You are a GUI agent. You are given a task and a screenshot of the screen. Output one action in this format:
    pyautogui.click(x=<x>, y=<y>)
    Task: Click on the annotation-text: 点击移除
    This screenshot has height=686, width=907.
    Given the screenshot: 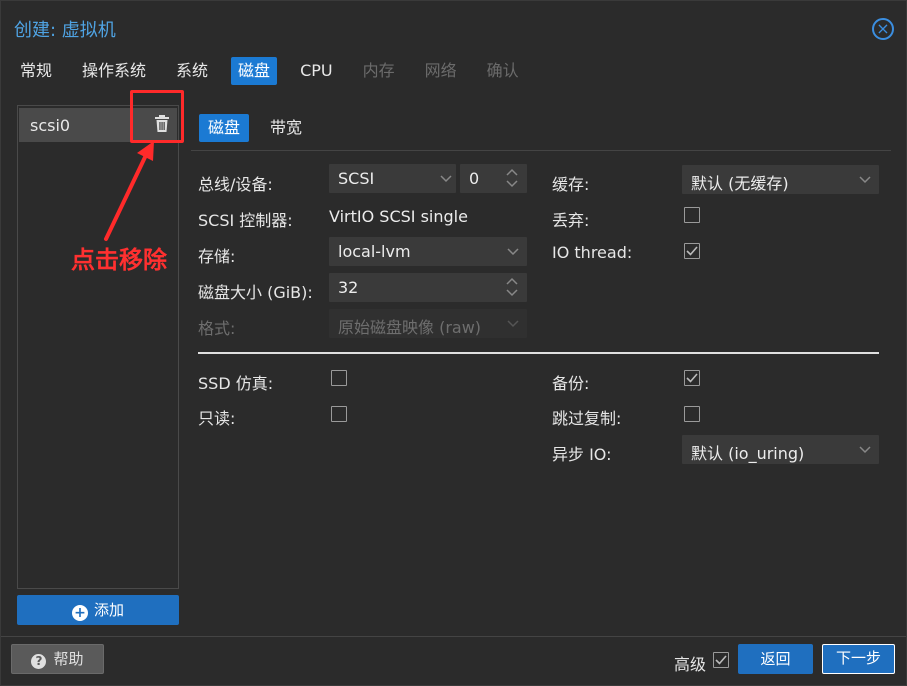 What is the action you would take?
    pyautogui.click(x=119, y=260)
    